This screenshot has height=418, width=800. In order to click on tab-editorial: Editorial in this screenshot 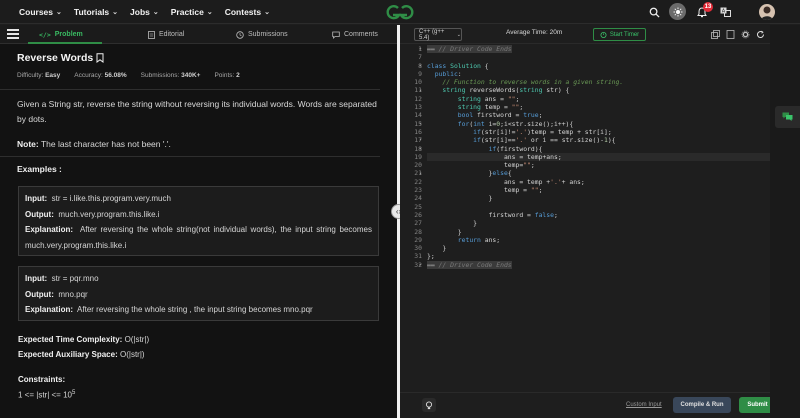, I will do `click(166, 34)`.